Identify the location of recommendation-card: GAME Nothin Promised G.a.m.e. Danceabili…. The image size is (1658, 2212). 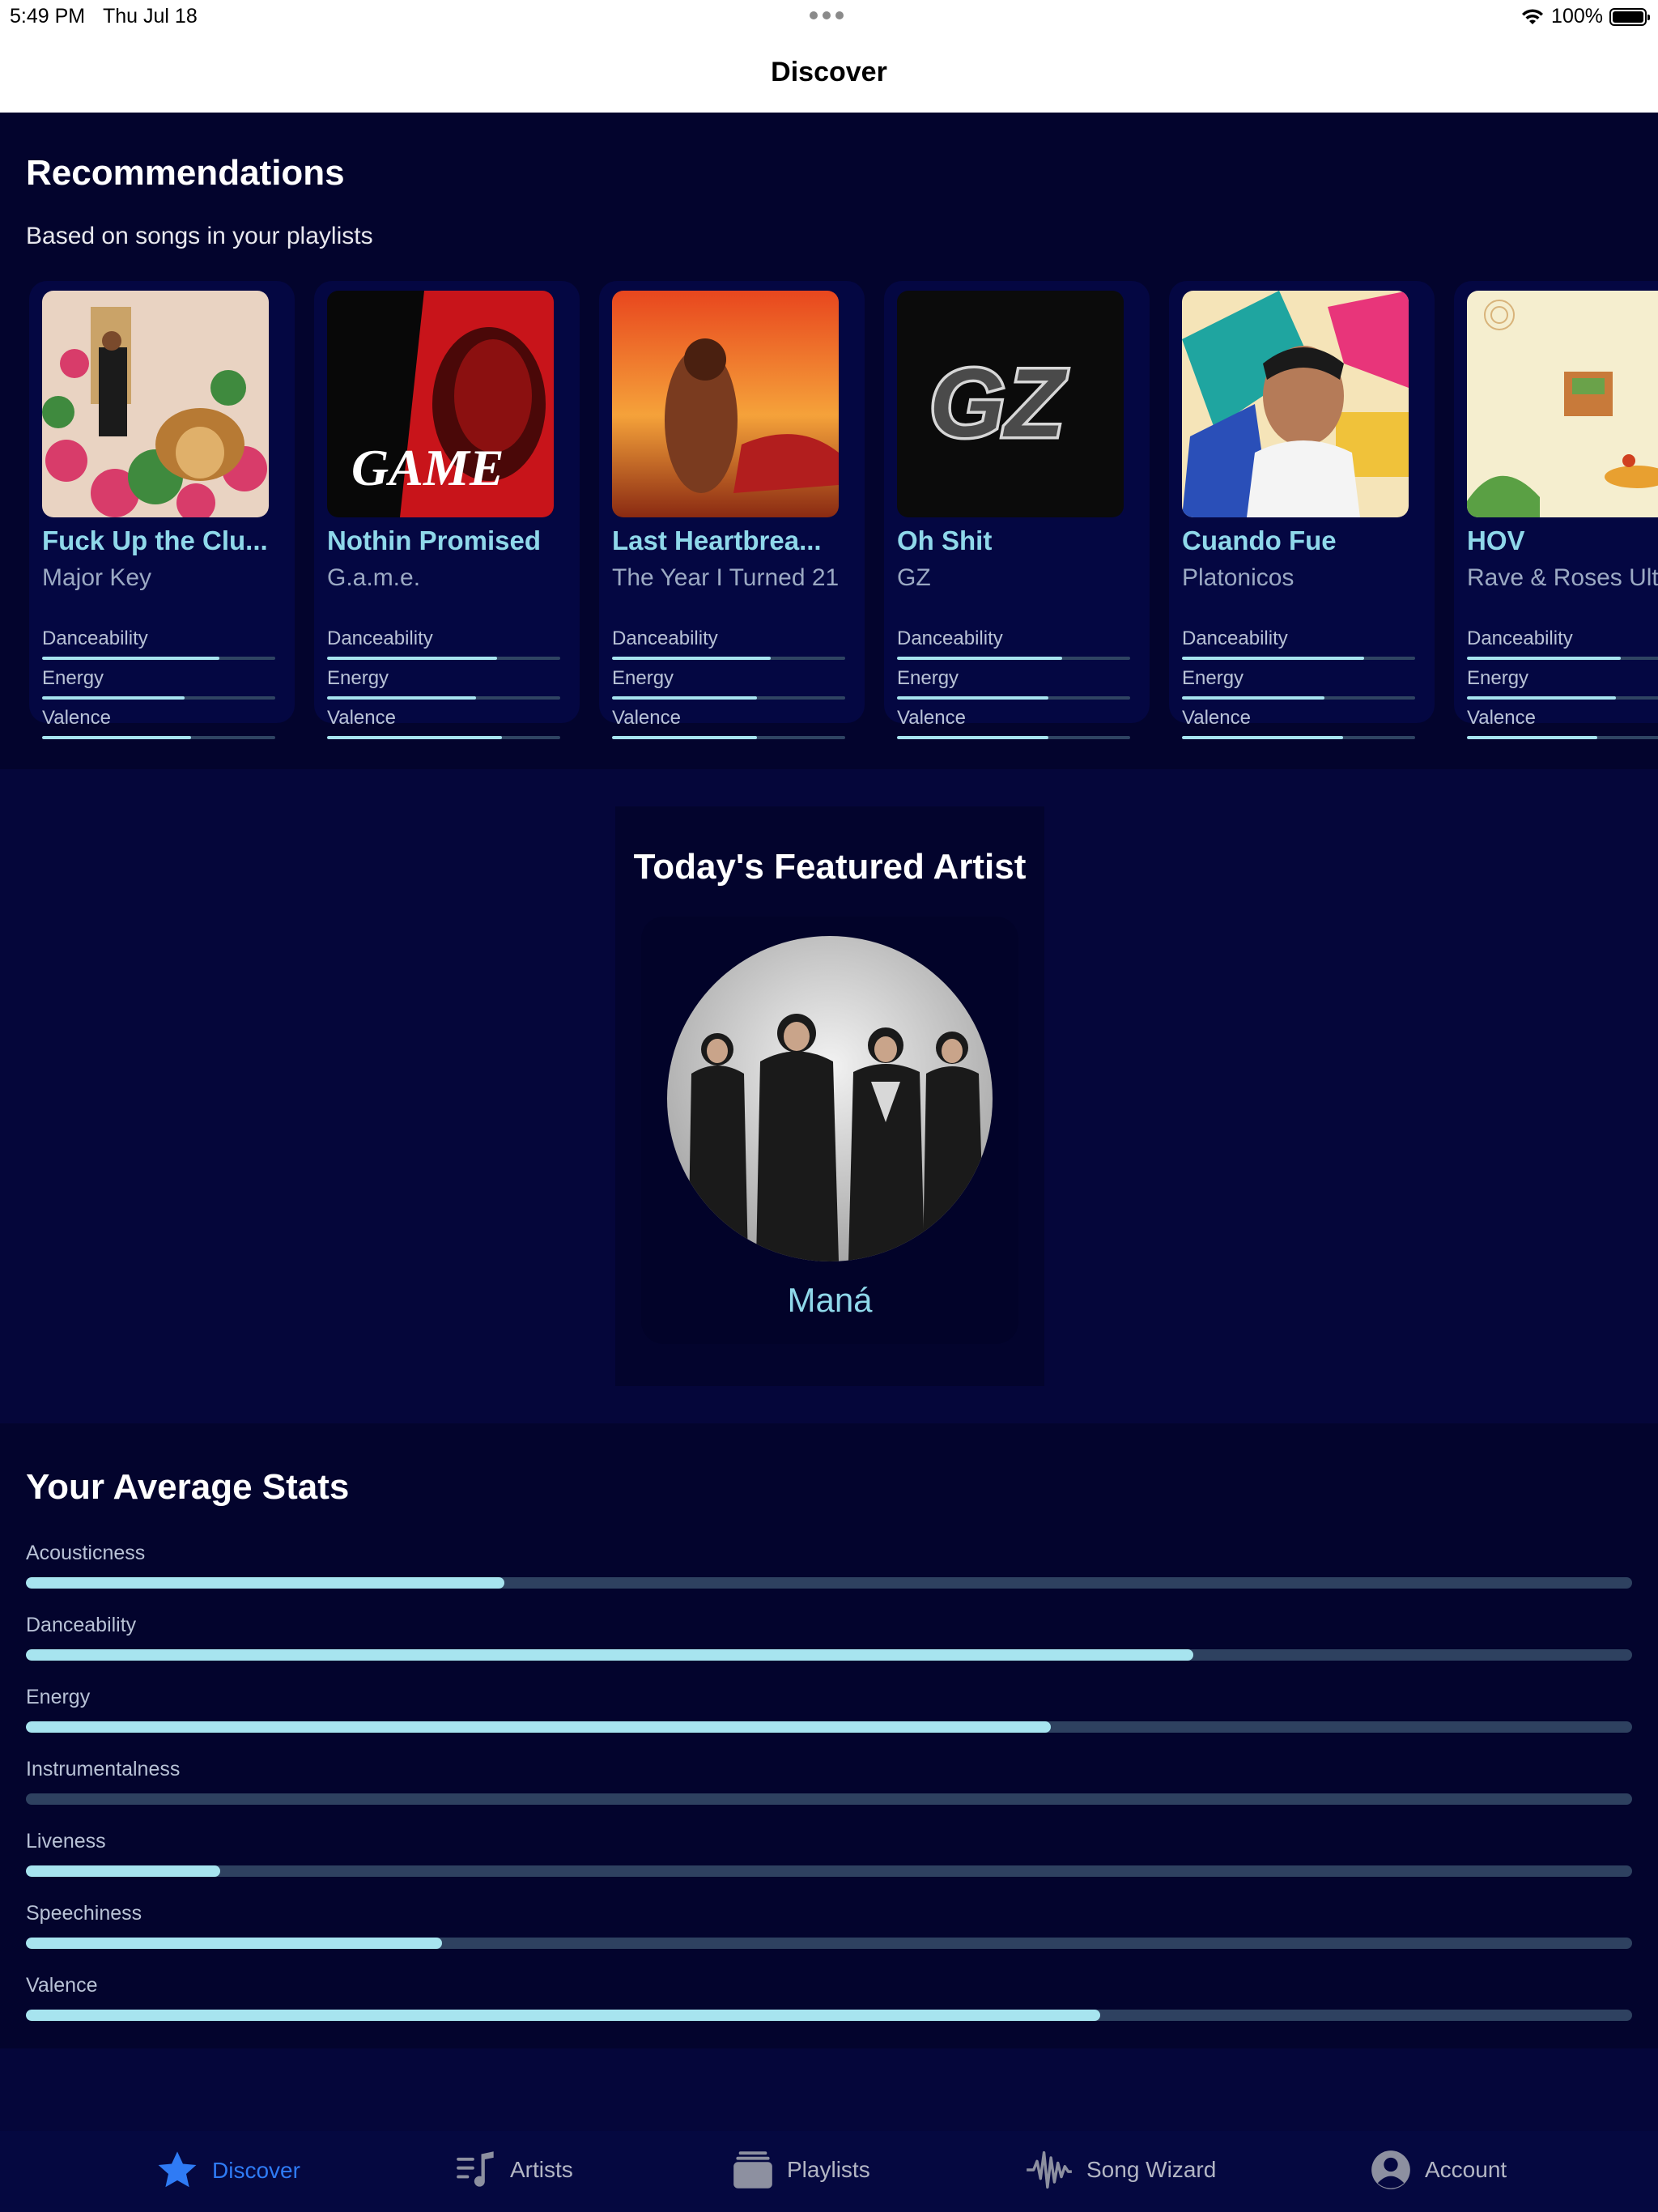
(447, 510).